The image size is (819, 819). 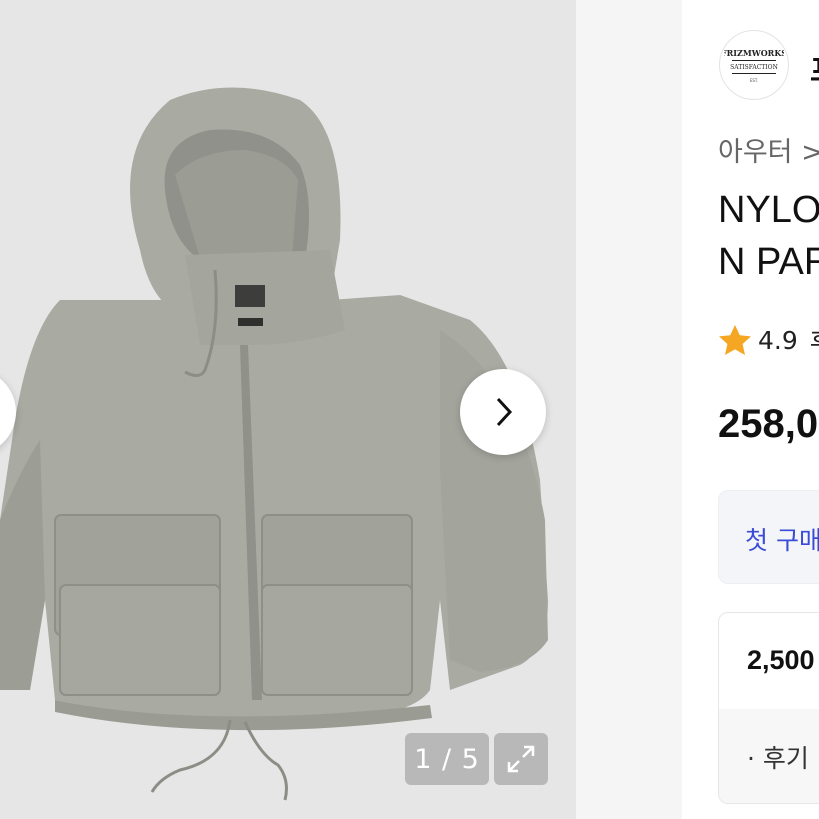 I want to click on points-benefit-box: 2,500 · 후기, so click(x=768, y=708).